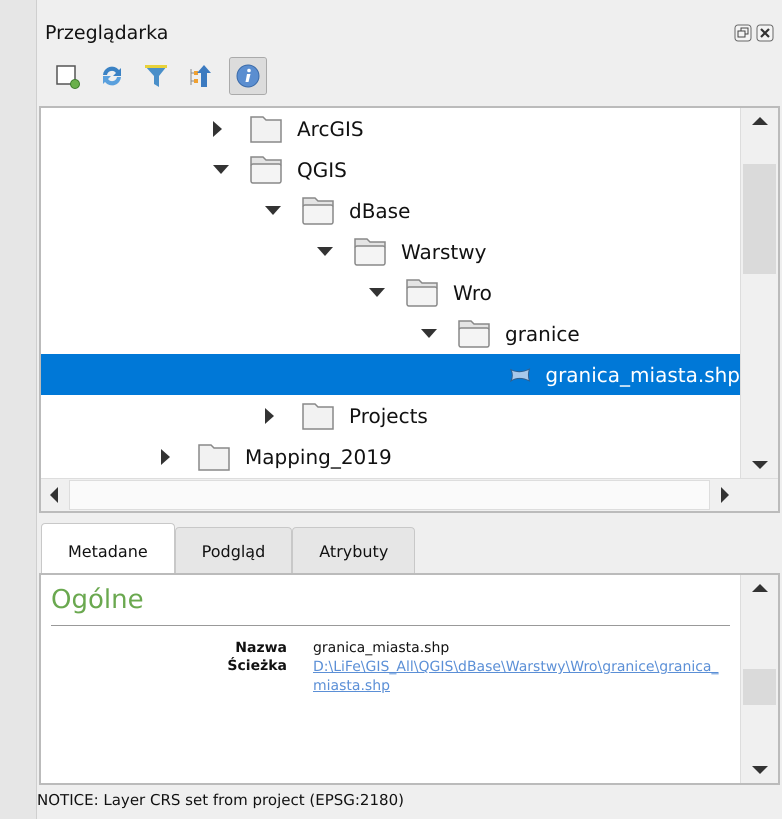 This screenshot has height=819, width=782. Describe the element at coordinates (725, 495) in the screenshot. I see `scroll-right-icon` at that location.